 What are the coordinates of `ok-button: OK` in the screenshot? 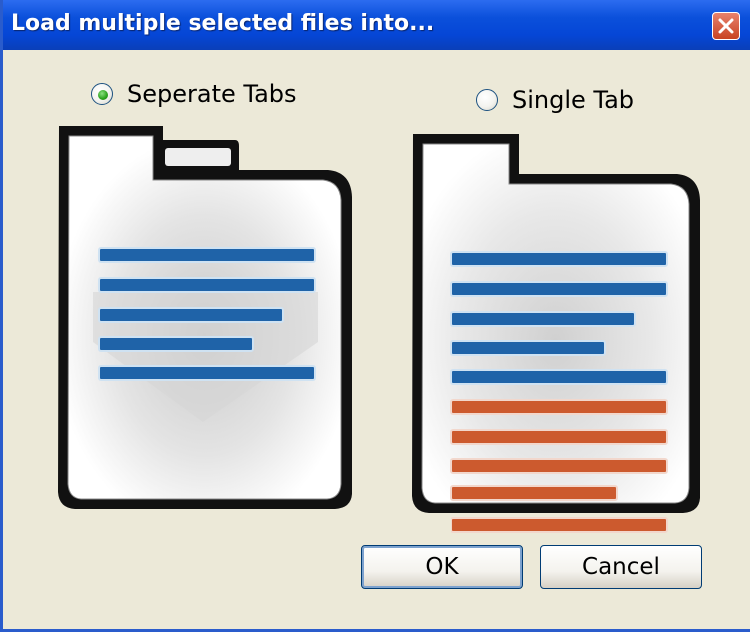 It's located at (442, 567).